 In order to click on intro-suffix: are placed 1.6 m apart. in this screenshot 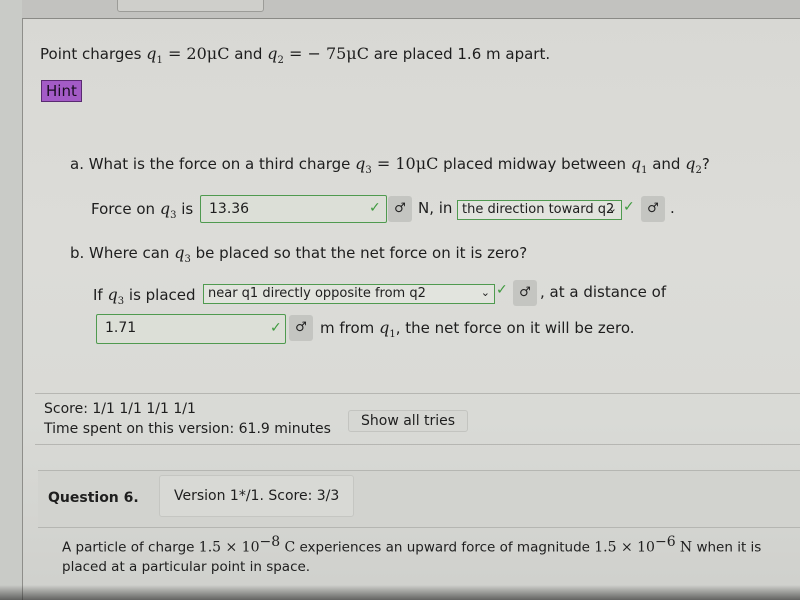, I will do `click(462, 54)`.